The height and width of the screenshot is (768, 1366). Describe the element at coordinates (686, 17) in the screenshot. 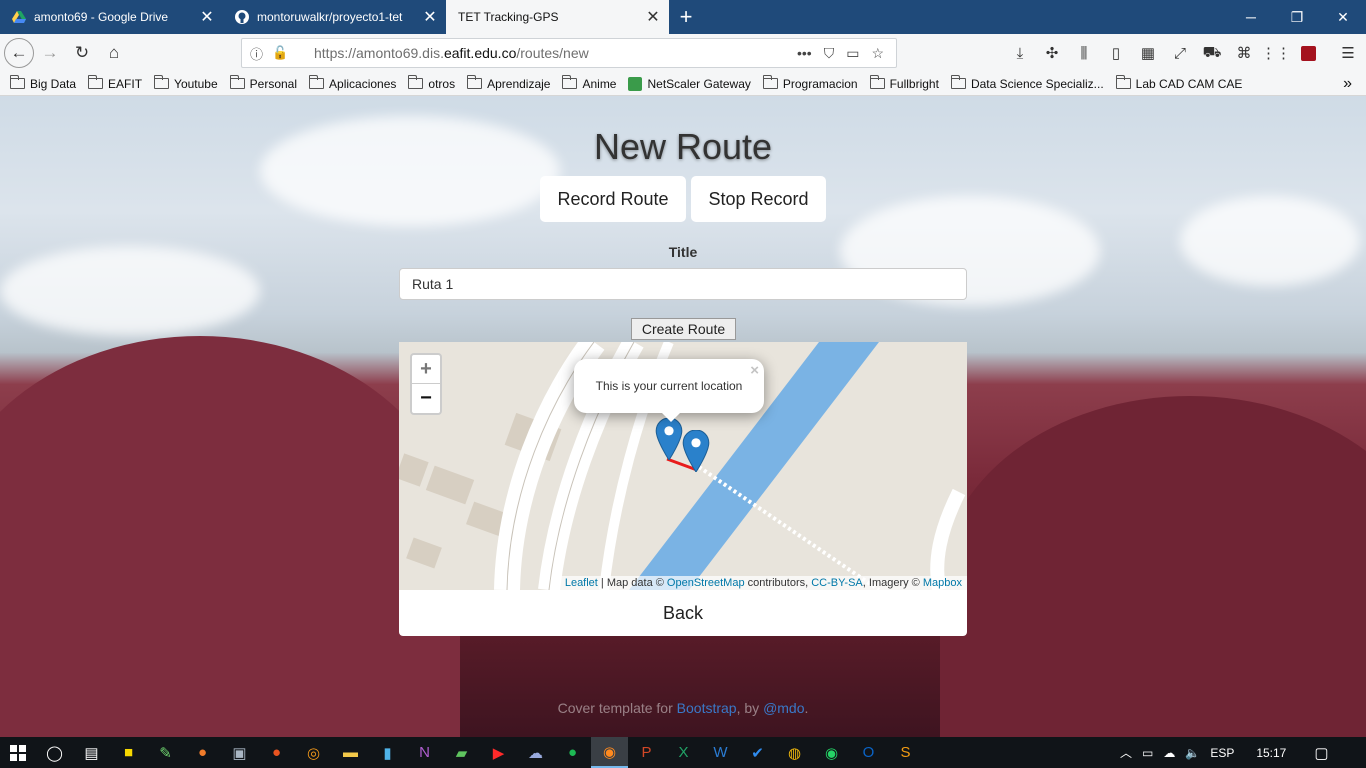

I see `new-tab-button: +` at that location.